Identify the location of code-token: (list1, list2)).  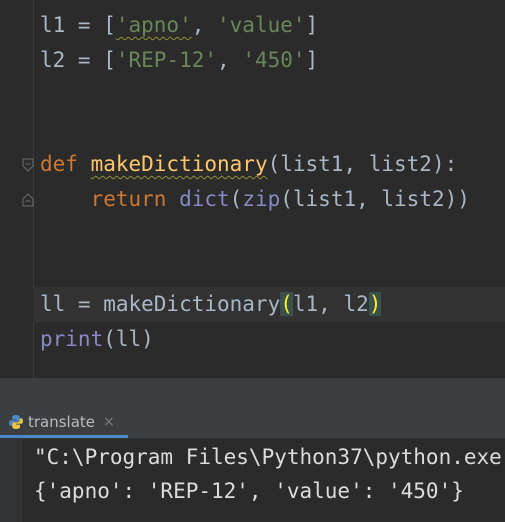
(375, 199).